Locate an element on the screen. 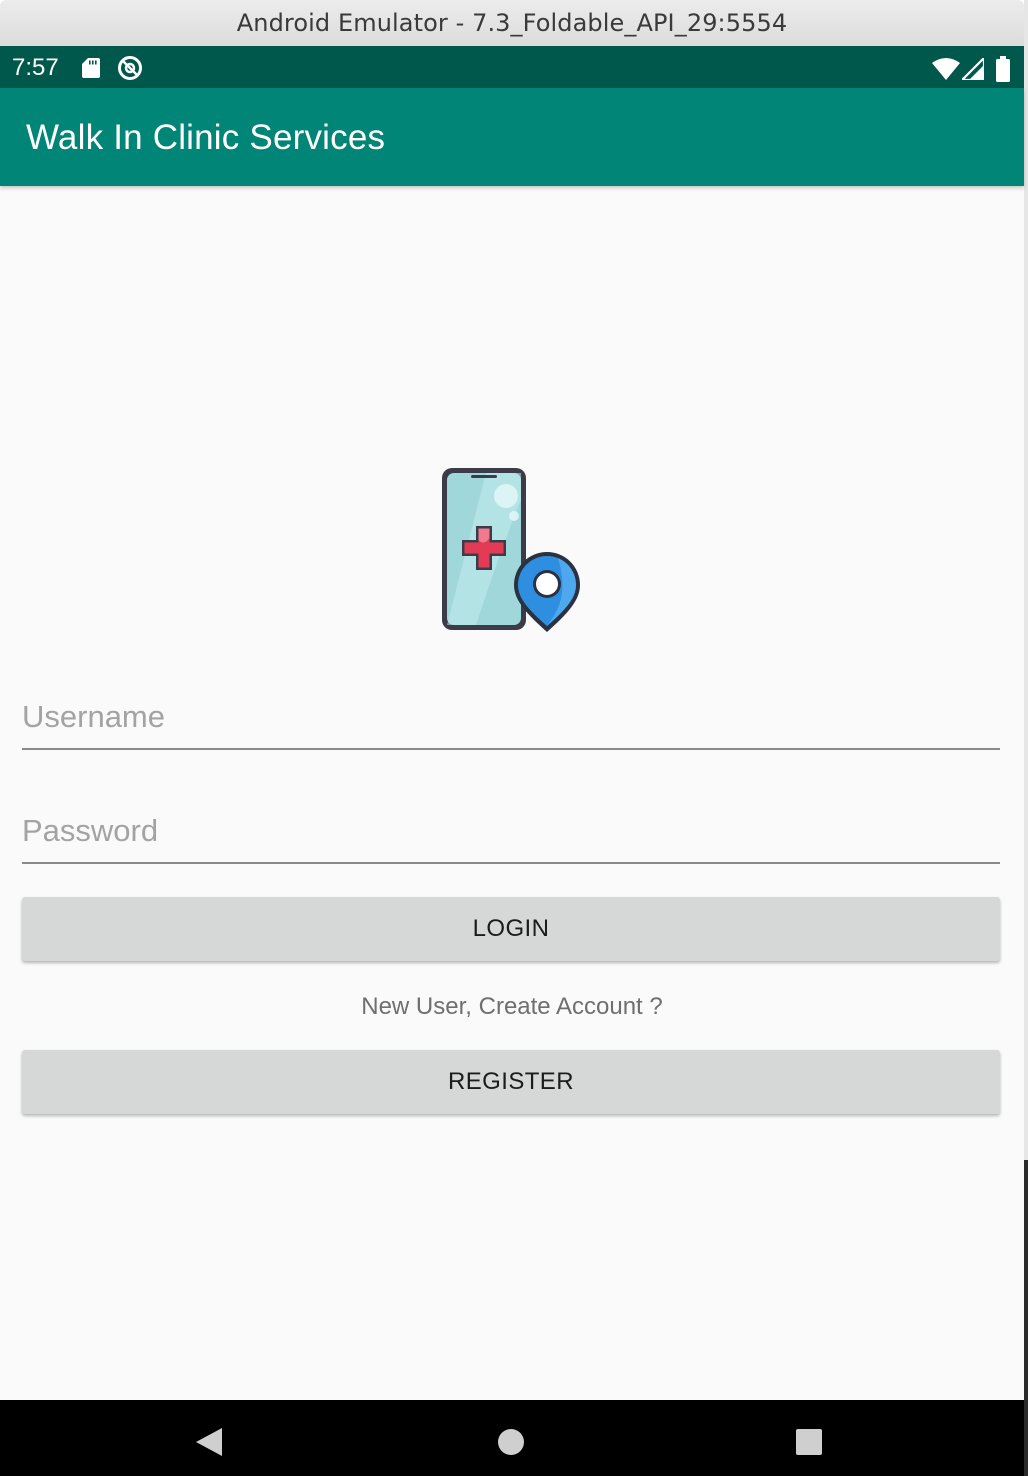 Image resolution: width=1028 pixels, height=1476 pixels. battery-icon is located at coordinates (1003, 69).